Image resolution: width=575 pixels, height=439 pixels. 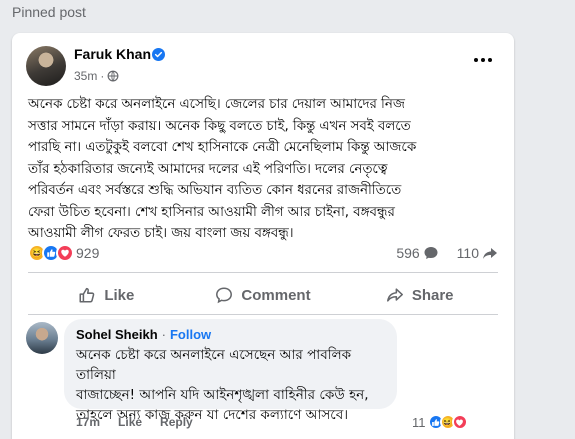 I want to click on comment-reaction-count: 11, so click(x=419, y=422).